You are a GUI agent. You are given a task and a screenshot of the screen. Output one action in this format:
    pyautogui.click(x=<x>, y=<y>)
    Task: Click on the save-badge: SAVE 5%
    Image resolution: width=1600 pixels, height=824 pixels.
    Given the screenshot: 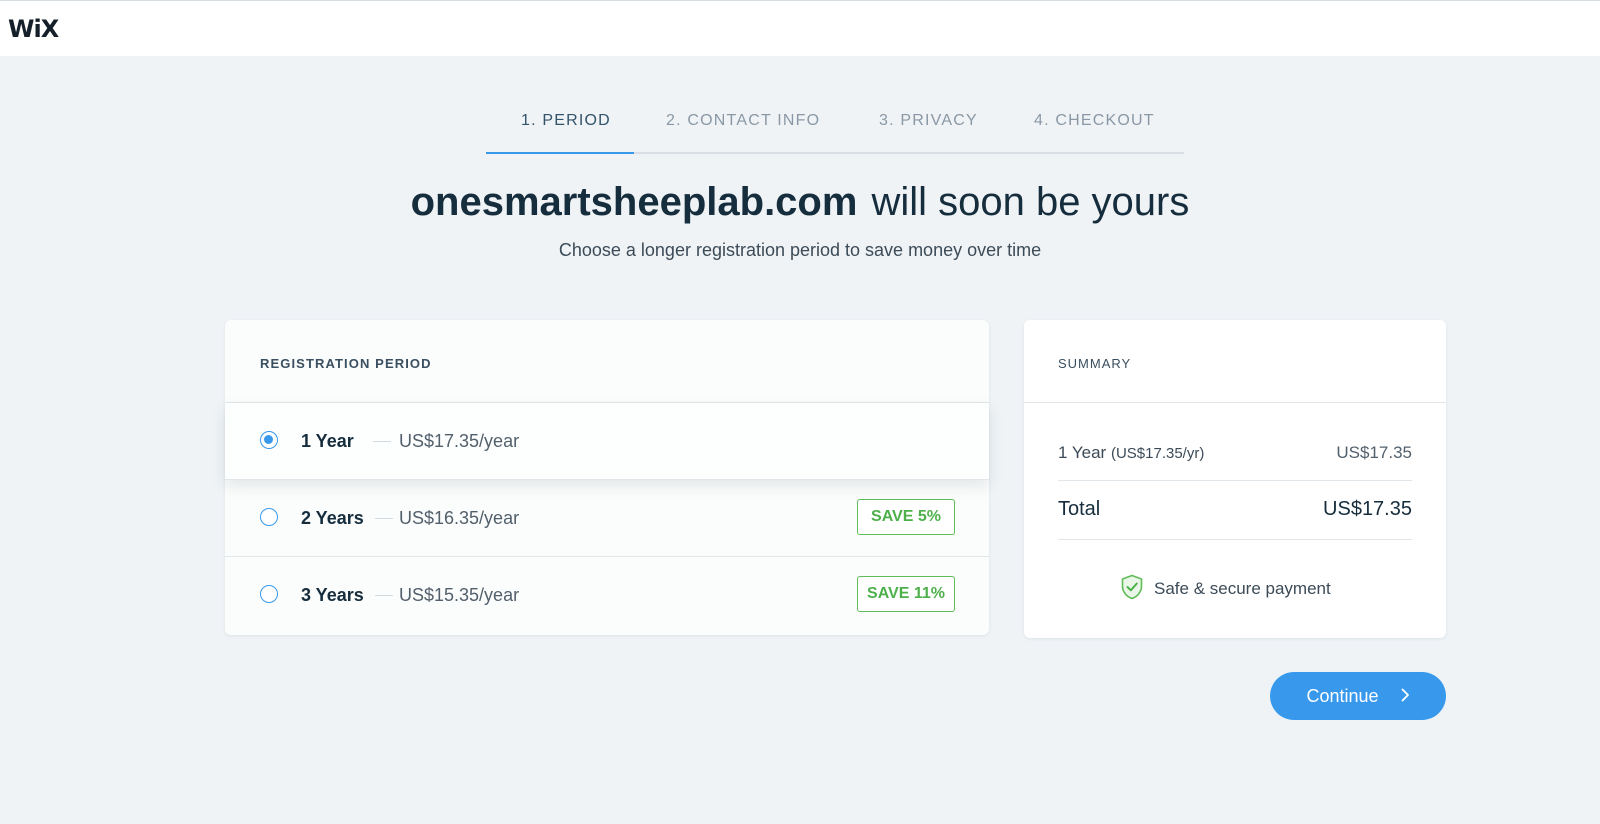 What is the action you would take?
    pyautogui.click(x=906, y=517)
    